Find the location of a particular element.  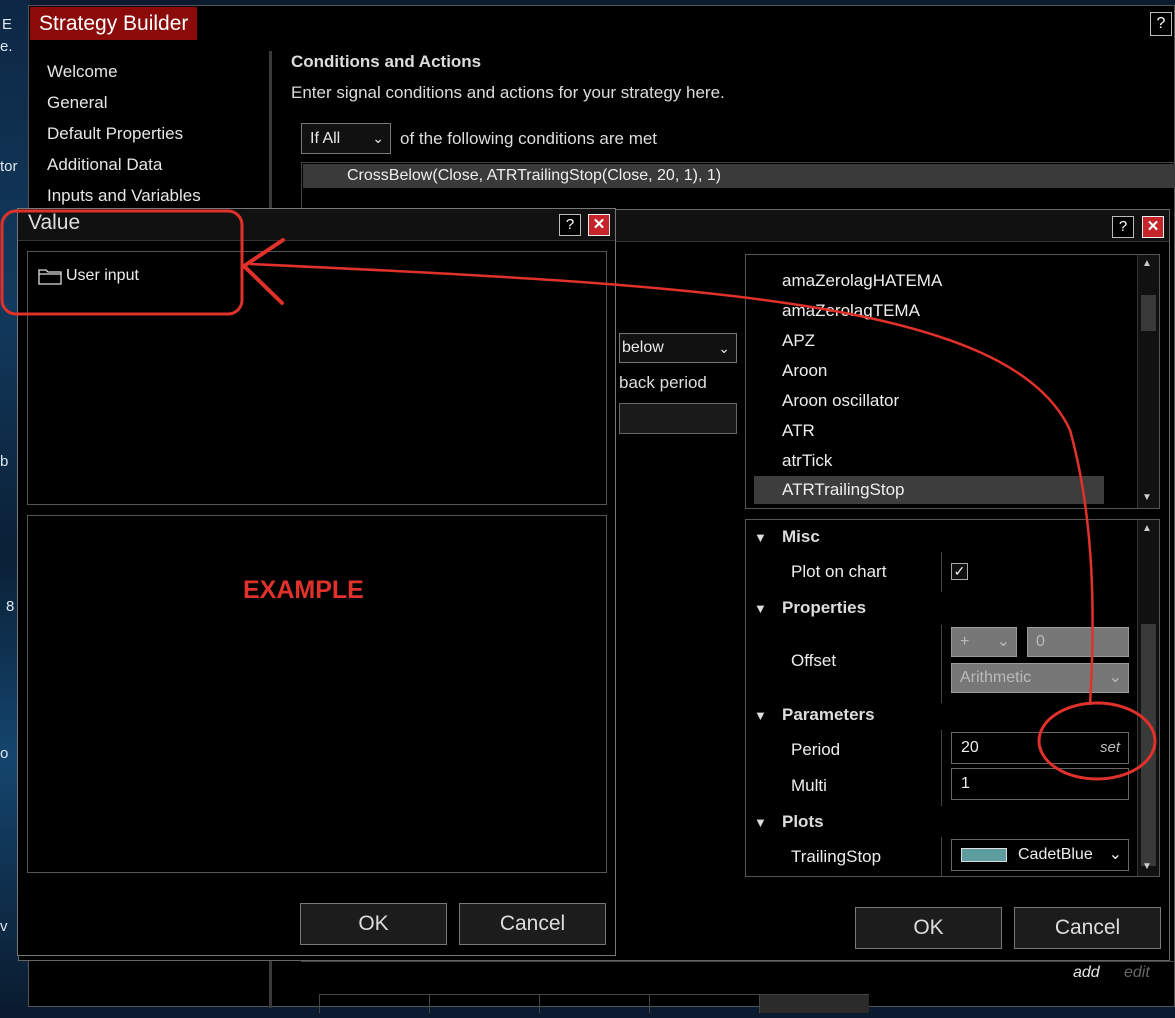

footer-tabs is located at coordinates (704, 1003).